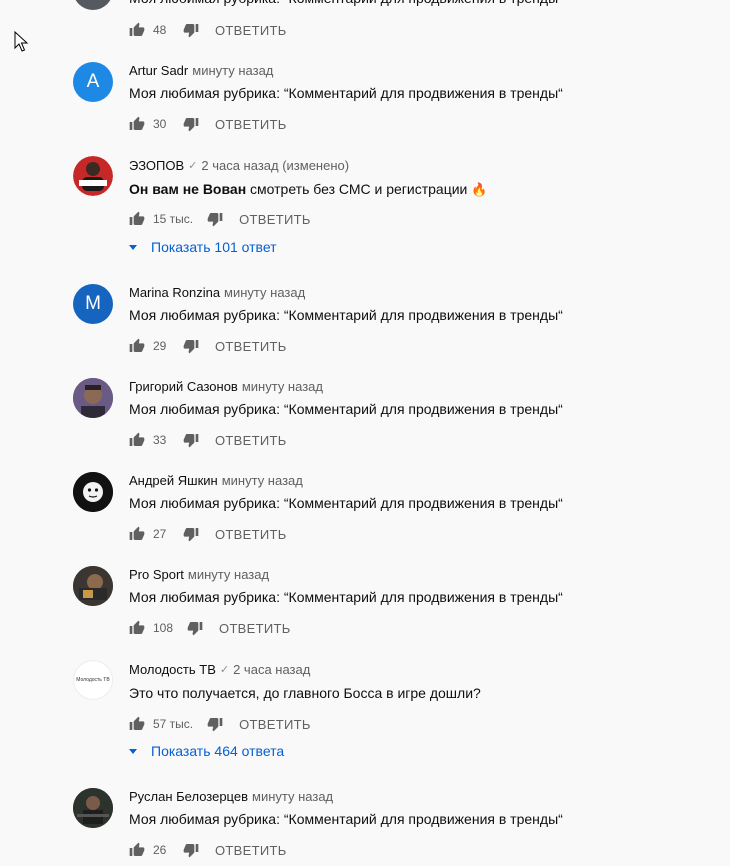 The image size is (730, 866). What do you see at coordinates (208, 850) in the screenshot?
I see `comment-actions: 26 ОТВЕТИТЬ` at bounding box center [208, 850].